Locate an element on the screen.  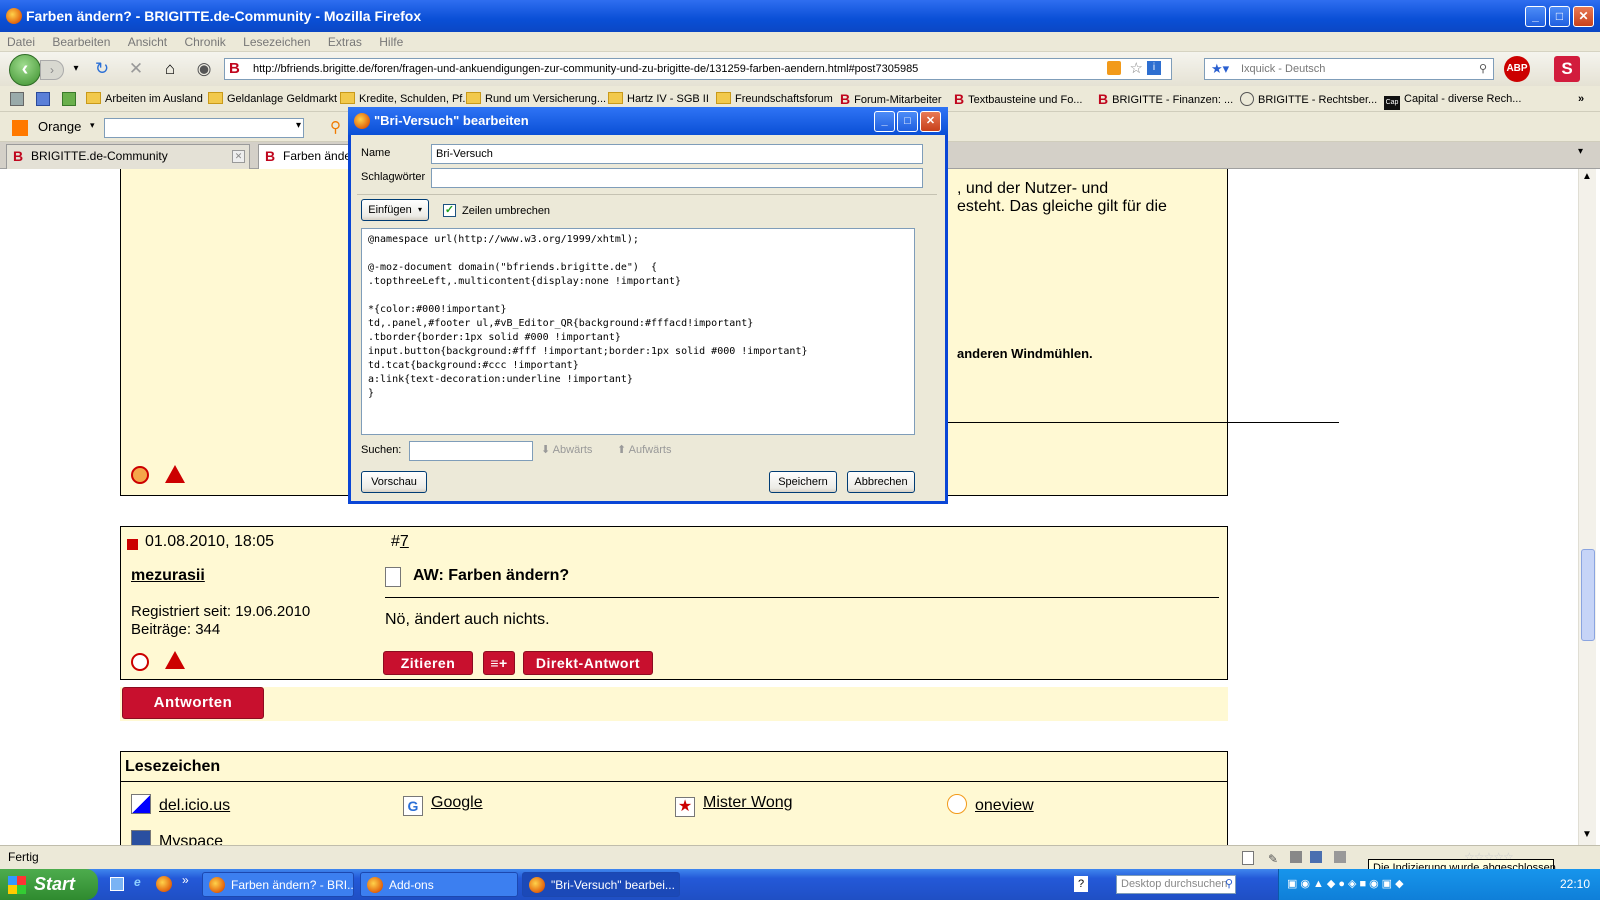
reload-icon: ↻ is located at coordinates (102, 69).